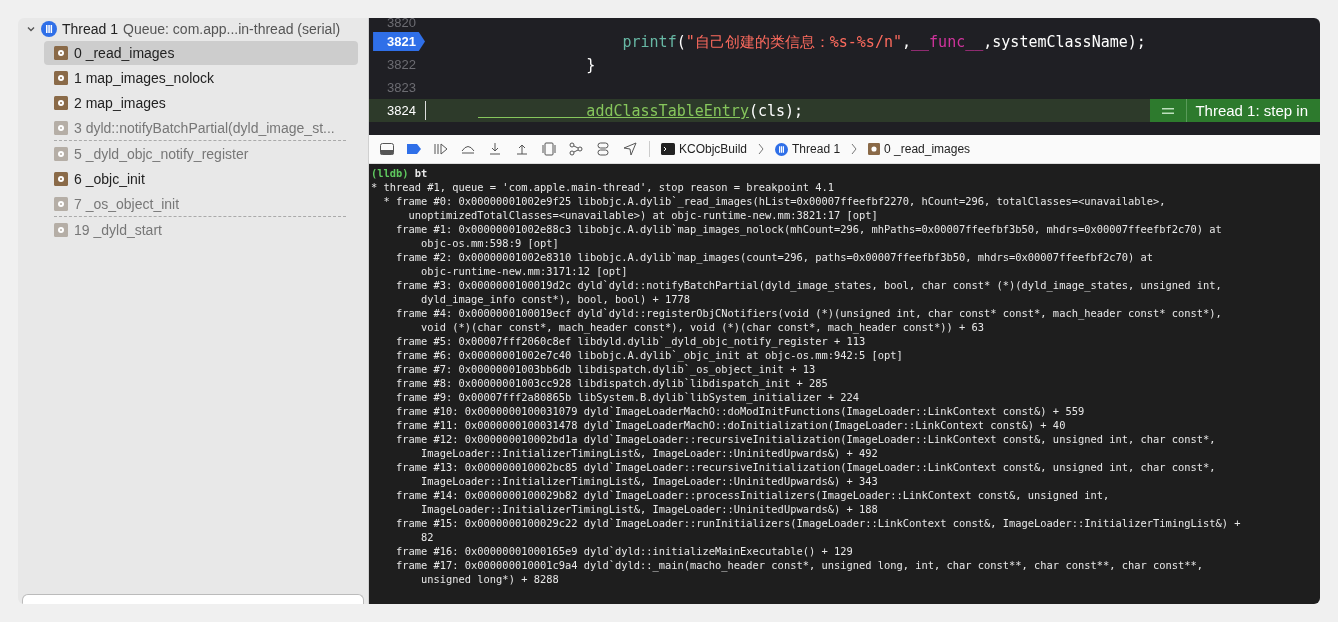 This screenshot has width=1338, height=622. I want to click on console-line: frame #2: 0x00000001002e8310 libobjc.A.dylib`map_images(count=296, paths=0x00007ffeefbf3b50, mhdrs=0x00007ffeefbf2c70) at, so click(774, 257).